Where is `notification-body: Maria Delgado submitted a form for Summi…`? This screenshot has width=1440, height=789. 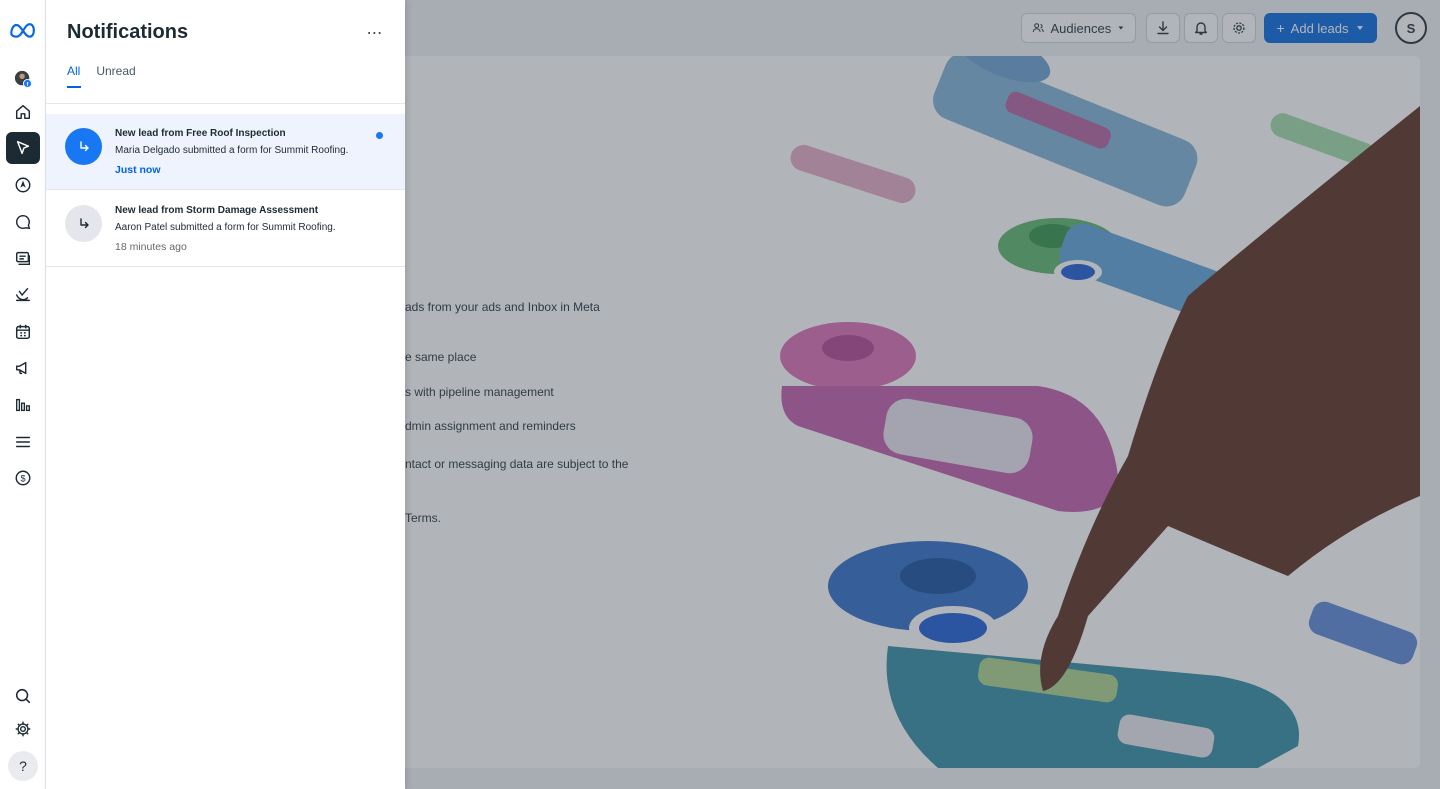
notification-body: Maria Delgado submitted a form for Summi… is located at coordinates (232, 150).